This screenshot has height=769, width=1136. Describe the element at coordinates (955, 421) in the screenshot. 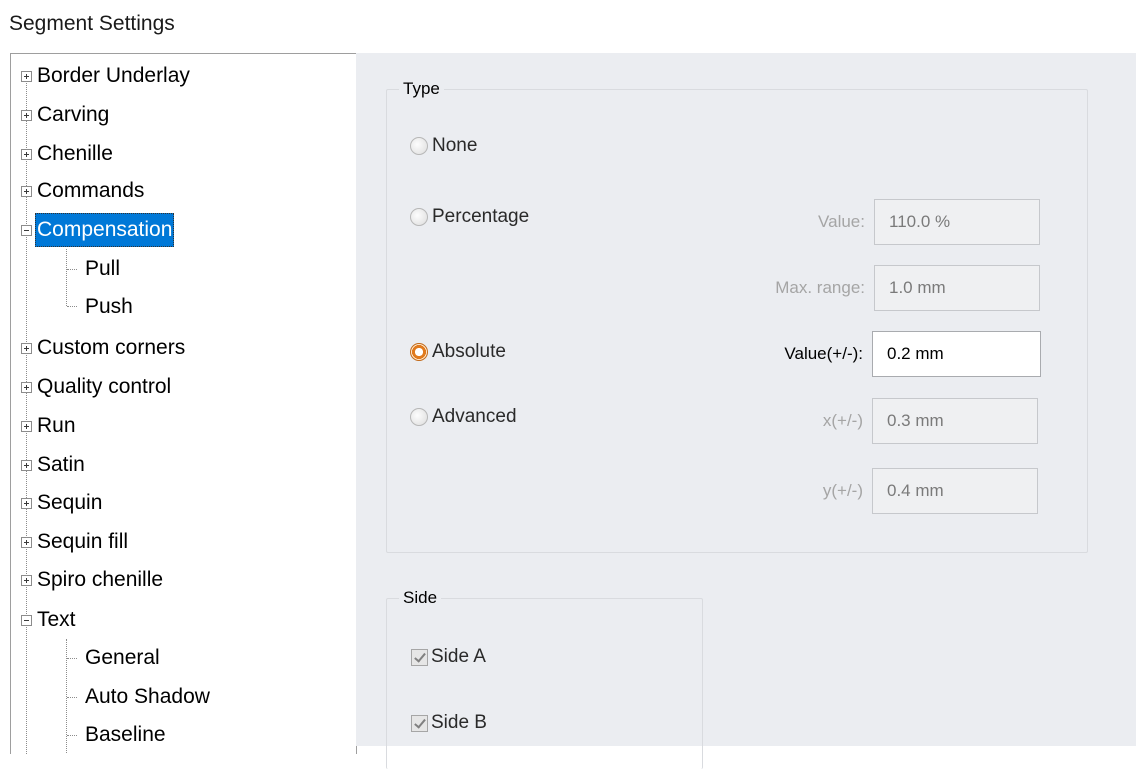

I see `x-value-field: 0.3 mm` at that location.